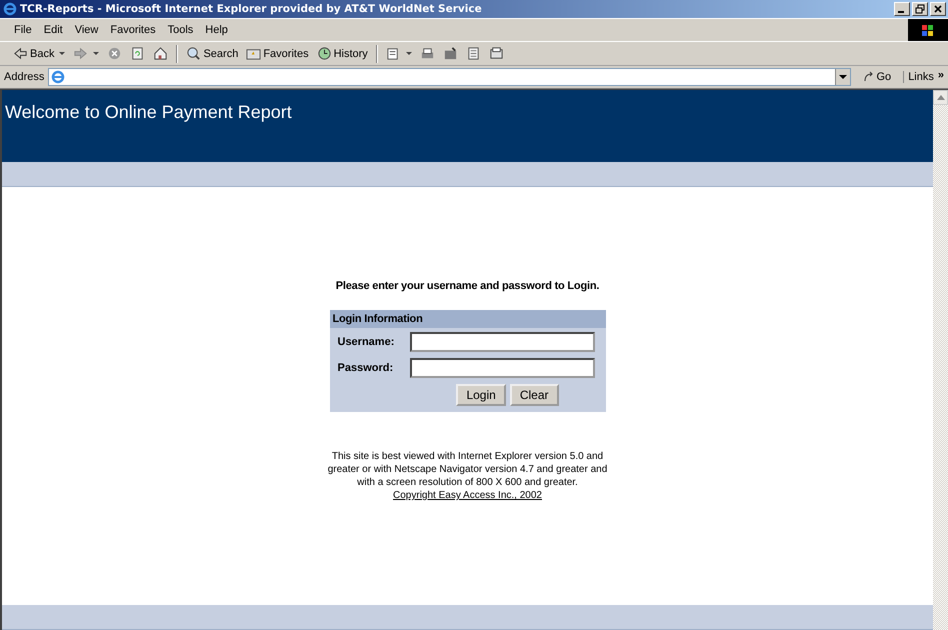 The width and height of the screenshot is (948, 630). What do you see at coordinates (467, 495) in the screenshot?
I see `copyright-link: Copyright Easy Access Inc., 2002` at bounding box center [467, 495].